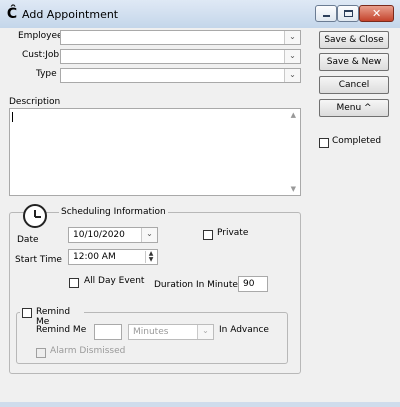 The height and width of the screenshot is (407, 400). Describe the element at coordinates (114, 281) in the screenshot. I see `all-day-label: All Day Event` at that location.